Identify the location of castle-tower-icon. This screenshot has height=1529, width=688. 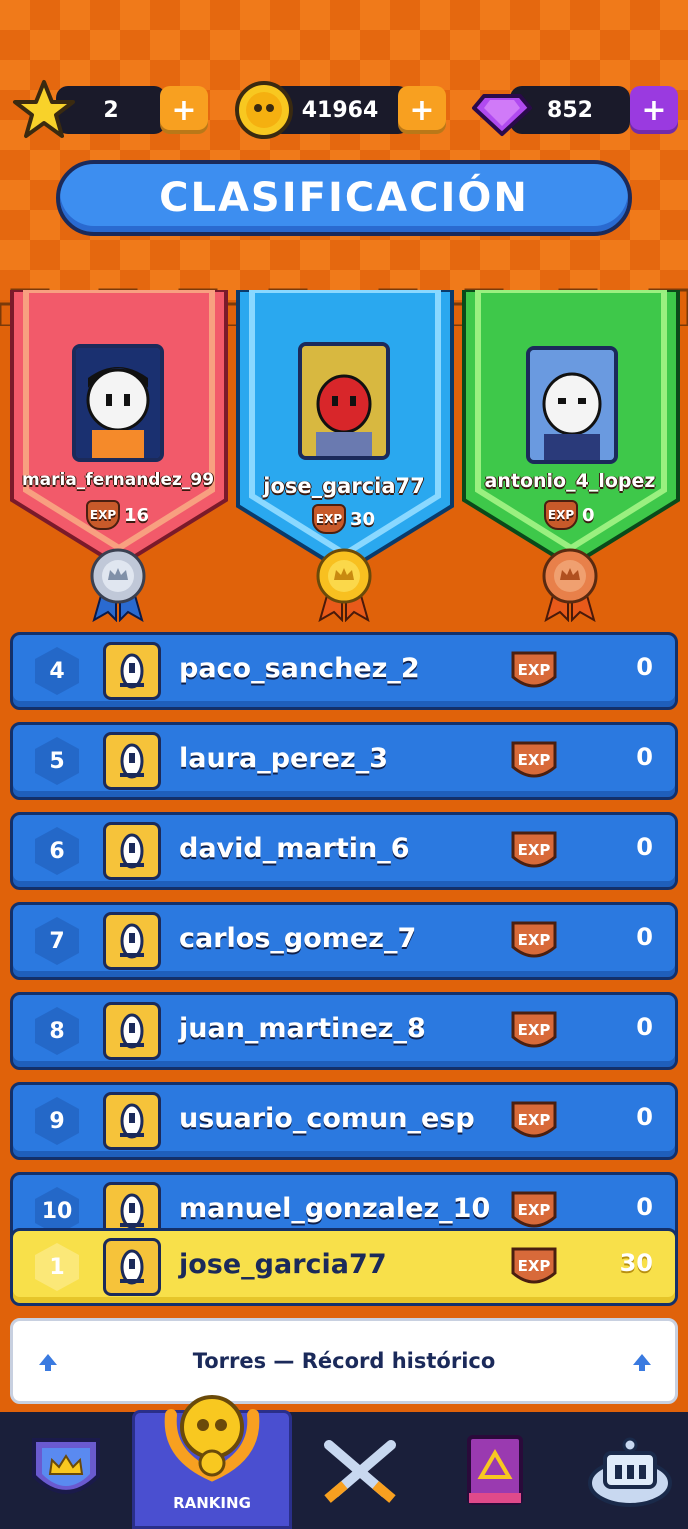
(630, 1472).